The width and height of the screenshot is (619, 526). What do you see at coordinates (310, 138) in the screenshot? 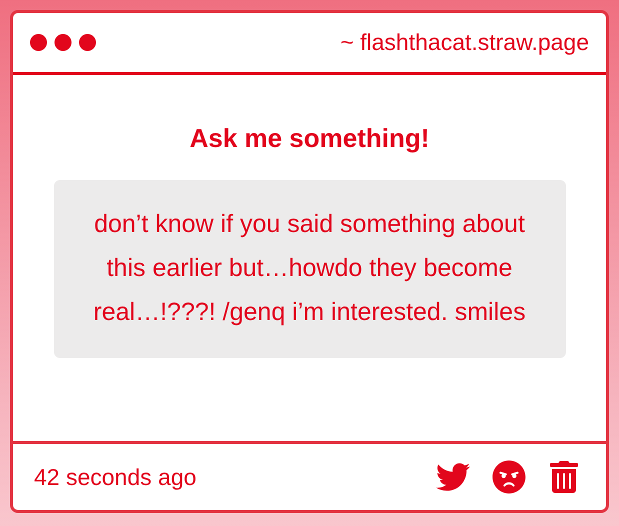
I see `heading: Ask me something!` at bounding box center [310, 138].